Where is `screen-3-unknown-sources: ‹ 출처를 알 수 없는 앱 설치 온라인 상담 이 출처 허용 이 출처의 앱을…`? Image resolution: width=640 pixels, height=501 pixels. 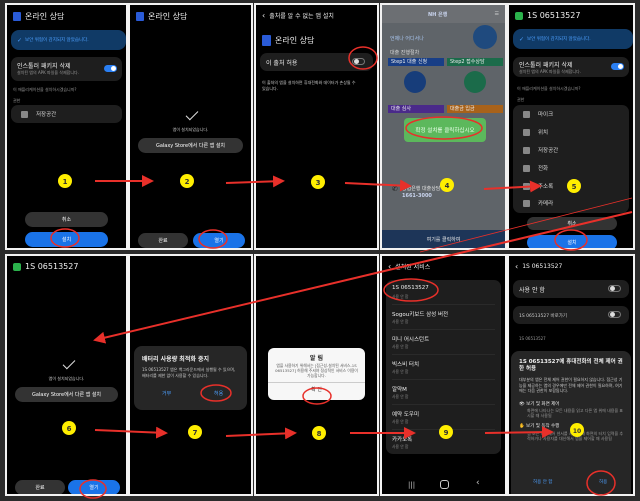 screen-3-unknown-sources: ‹ 출처를 알 수 없는 앱 설치 온라인 상담 이 출처 허용 이 출처의 앱을… is located at coordinates (316, 126).